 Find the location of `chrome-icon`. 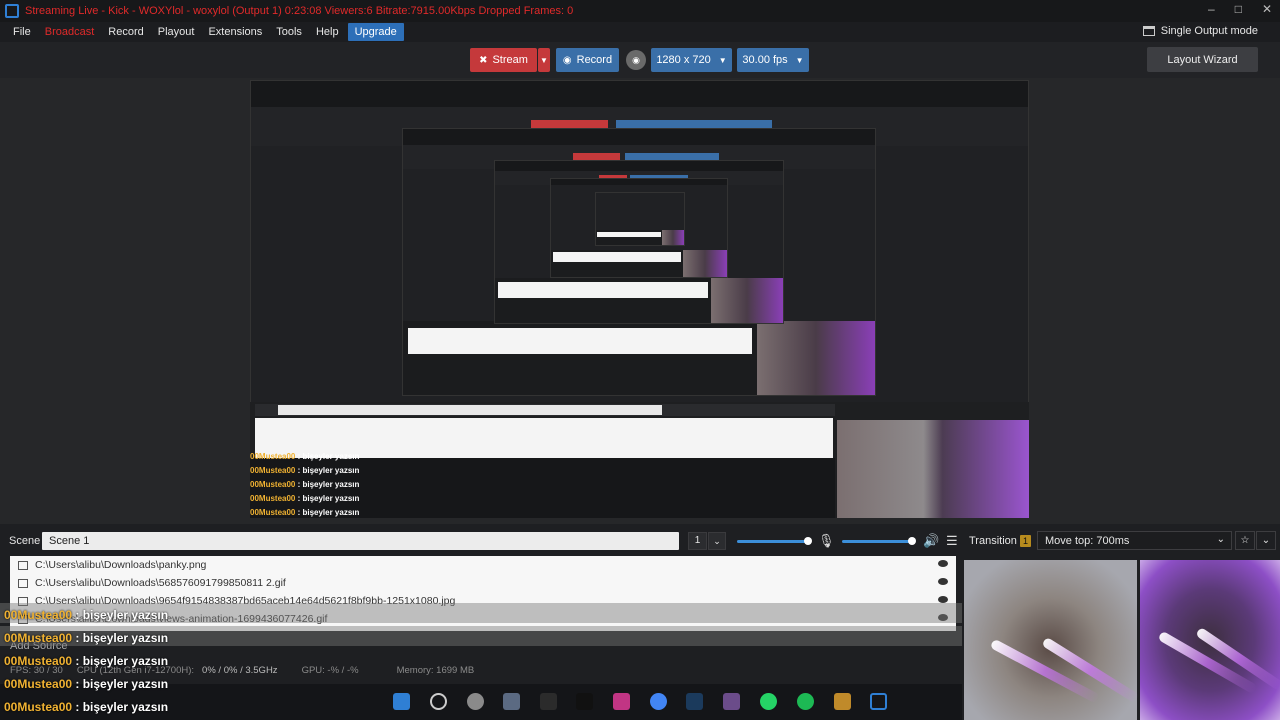

chrome-icon is located at coordinates (658, 701).